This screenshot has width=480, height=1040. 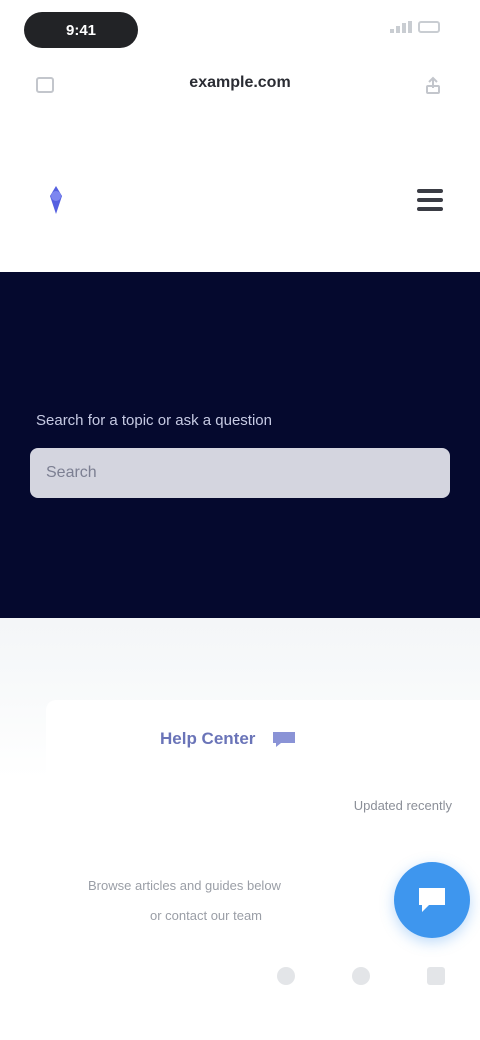 What do you see at coordinates (184, 885) in the screenshot?
I see `description-line-1: Browse articles and guides below` at bounding box center [184, 885].